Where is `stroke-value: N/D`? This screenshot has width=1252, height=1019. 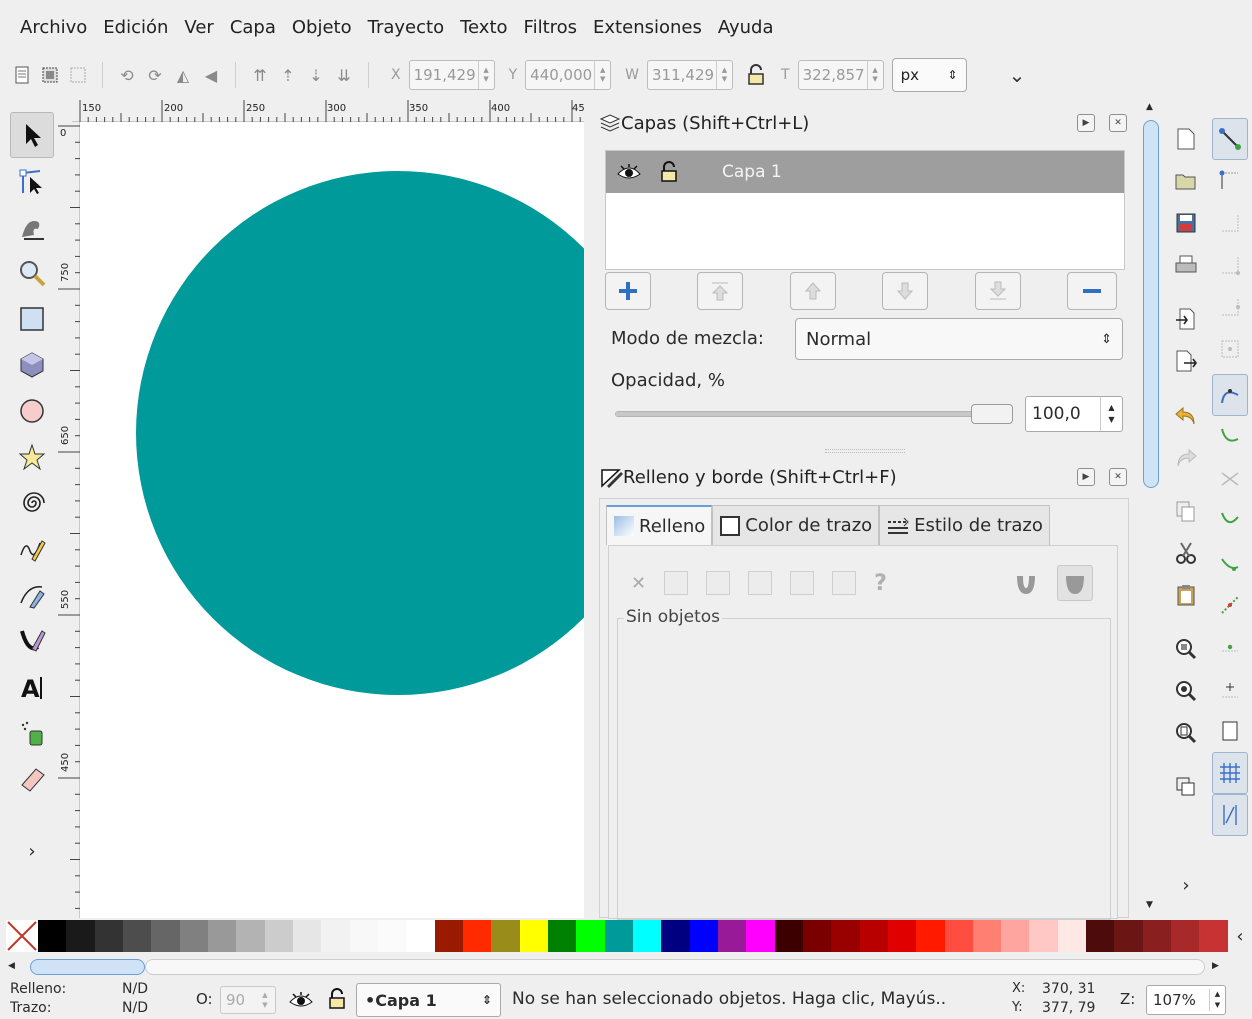
stroke-value: N/D is located at coordinates (135, 1008).